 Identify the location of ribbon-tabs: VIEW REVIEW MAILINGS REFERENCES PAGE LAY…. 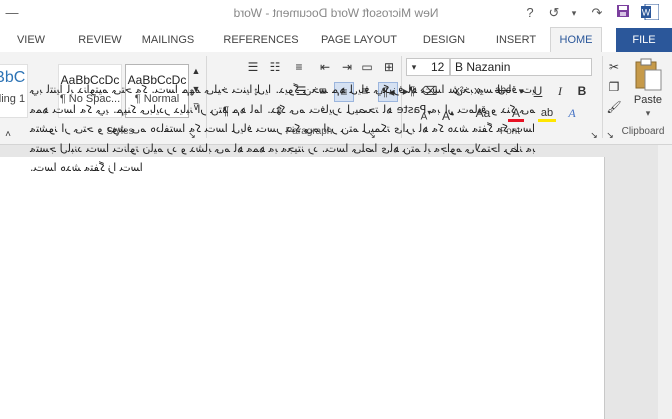
(336, 40).